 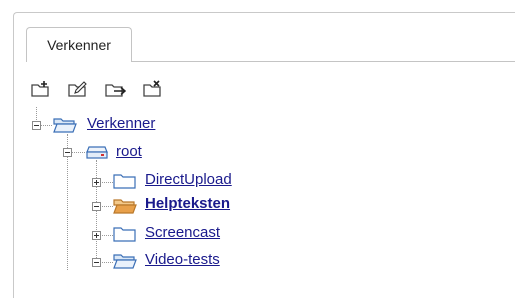 What do you see at coordinates (182, 233) in the screenshot?
I see `tree-link-screencast: Screencast` at bounding box center [182, 233].